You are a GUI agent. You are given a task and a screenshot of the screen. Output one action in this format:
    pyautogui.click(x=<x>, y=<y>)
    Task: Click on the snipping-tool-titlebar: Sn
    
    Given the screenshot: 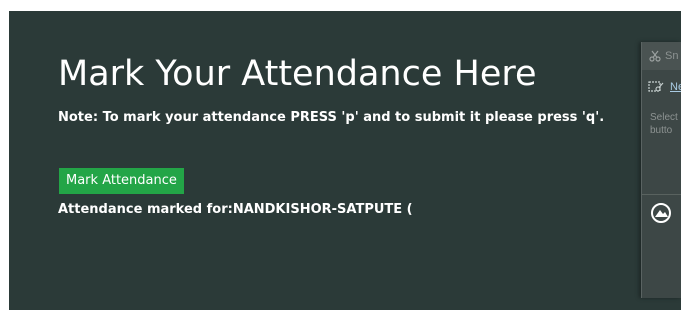 What is the action you would take?
    pyautogui.click(x=661, y=56)
    